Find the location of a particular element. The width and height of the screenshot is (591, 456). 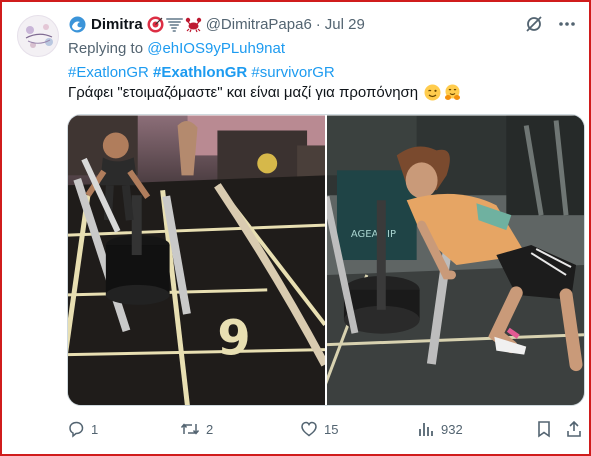

user-handle: @DimitraPapa6 is located at coordinates (259, 24).